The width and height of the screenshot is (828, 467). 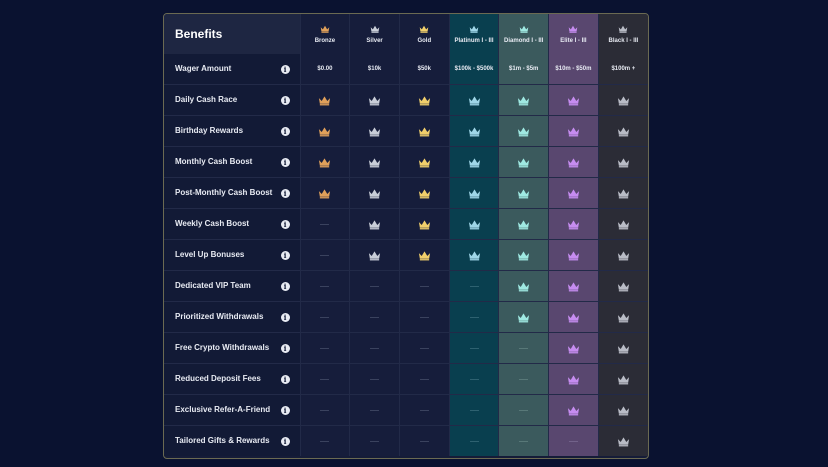 I want to click on wager-amount-bronze: $0.00, so click(x=325, y=69).